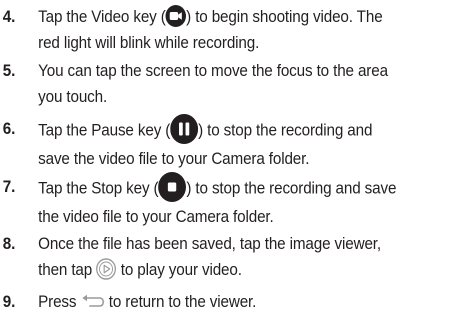 This screenshot has height=333, width=467. Describe the element at coordinates (176, 15) in the screenshot. I see `video-camera-icon` at that location.